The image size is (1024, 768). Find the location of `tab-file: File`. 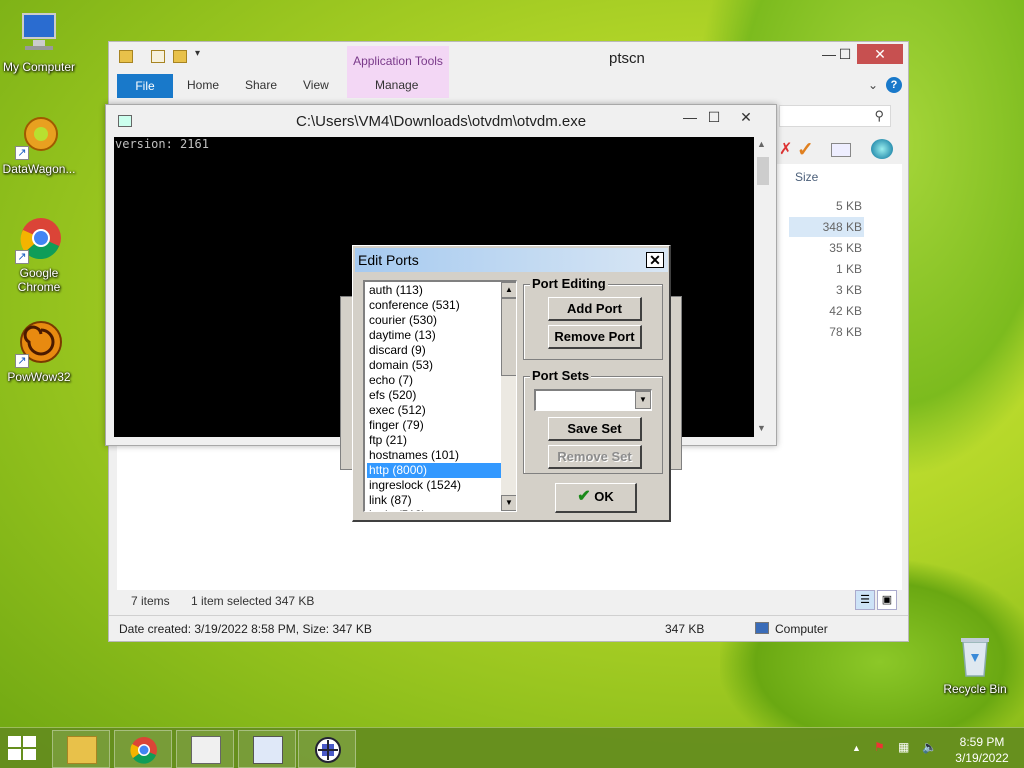

tab-file: File is located at coordinates (145, 86).